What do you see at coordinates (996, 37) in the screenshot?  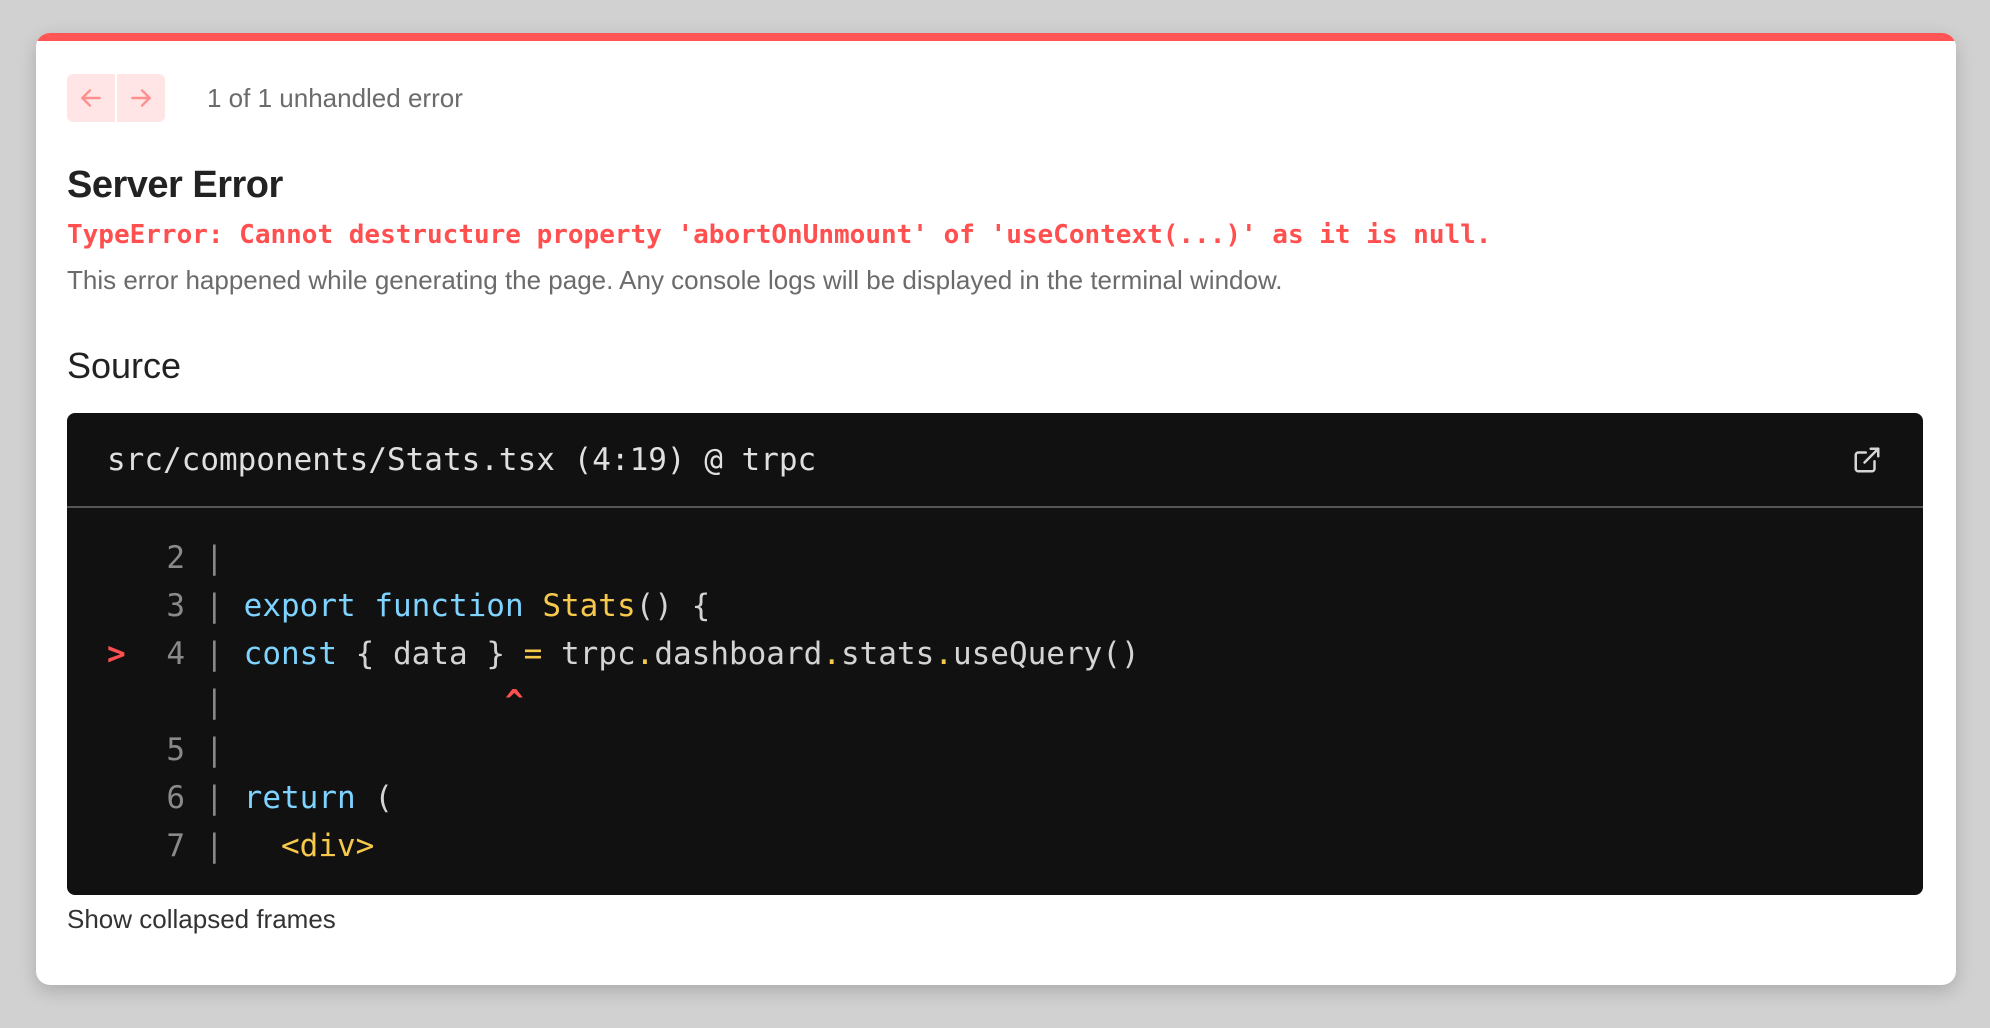 I see `error-accent-bar` at bounding box center [996, 37].